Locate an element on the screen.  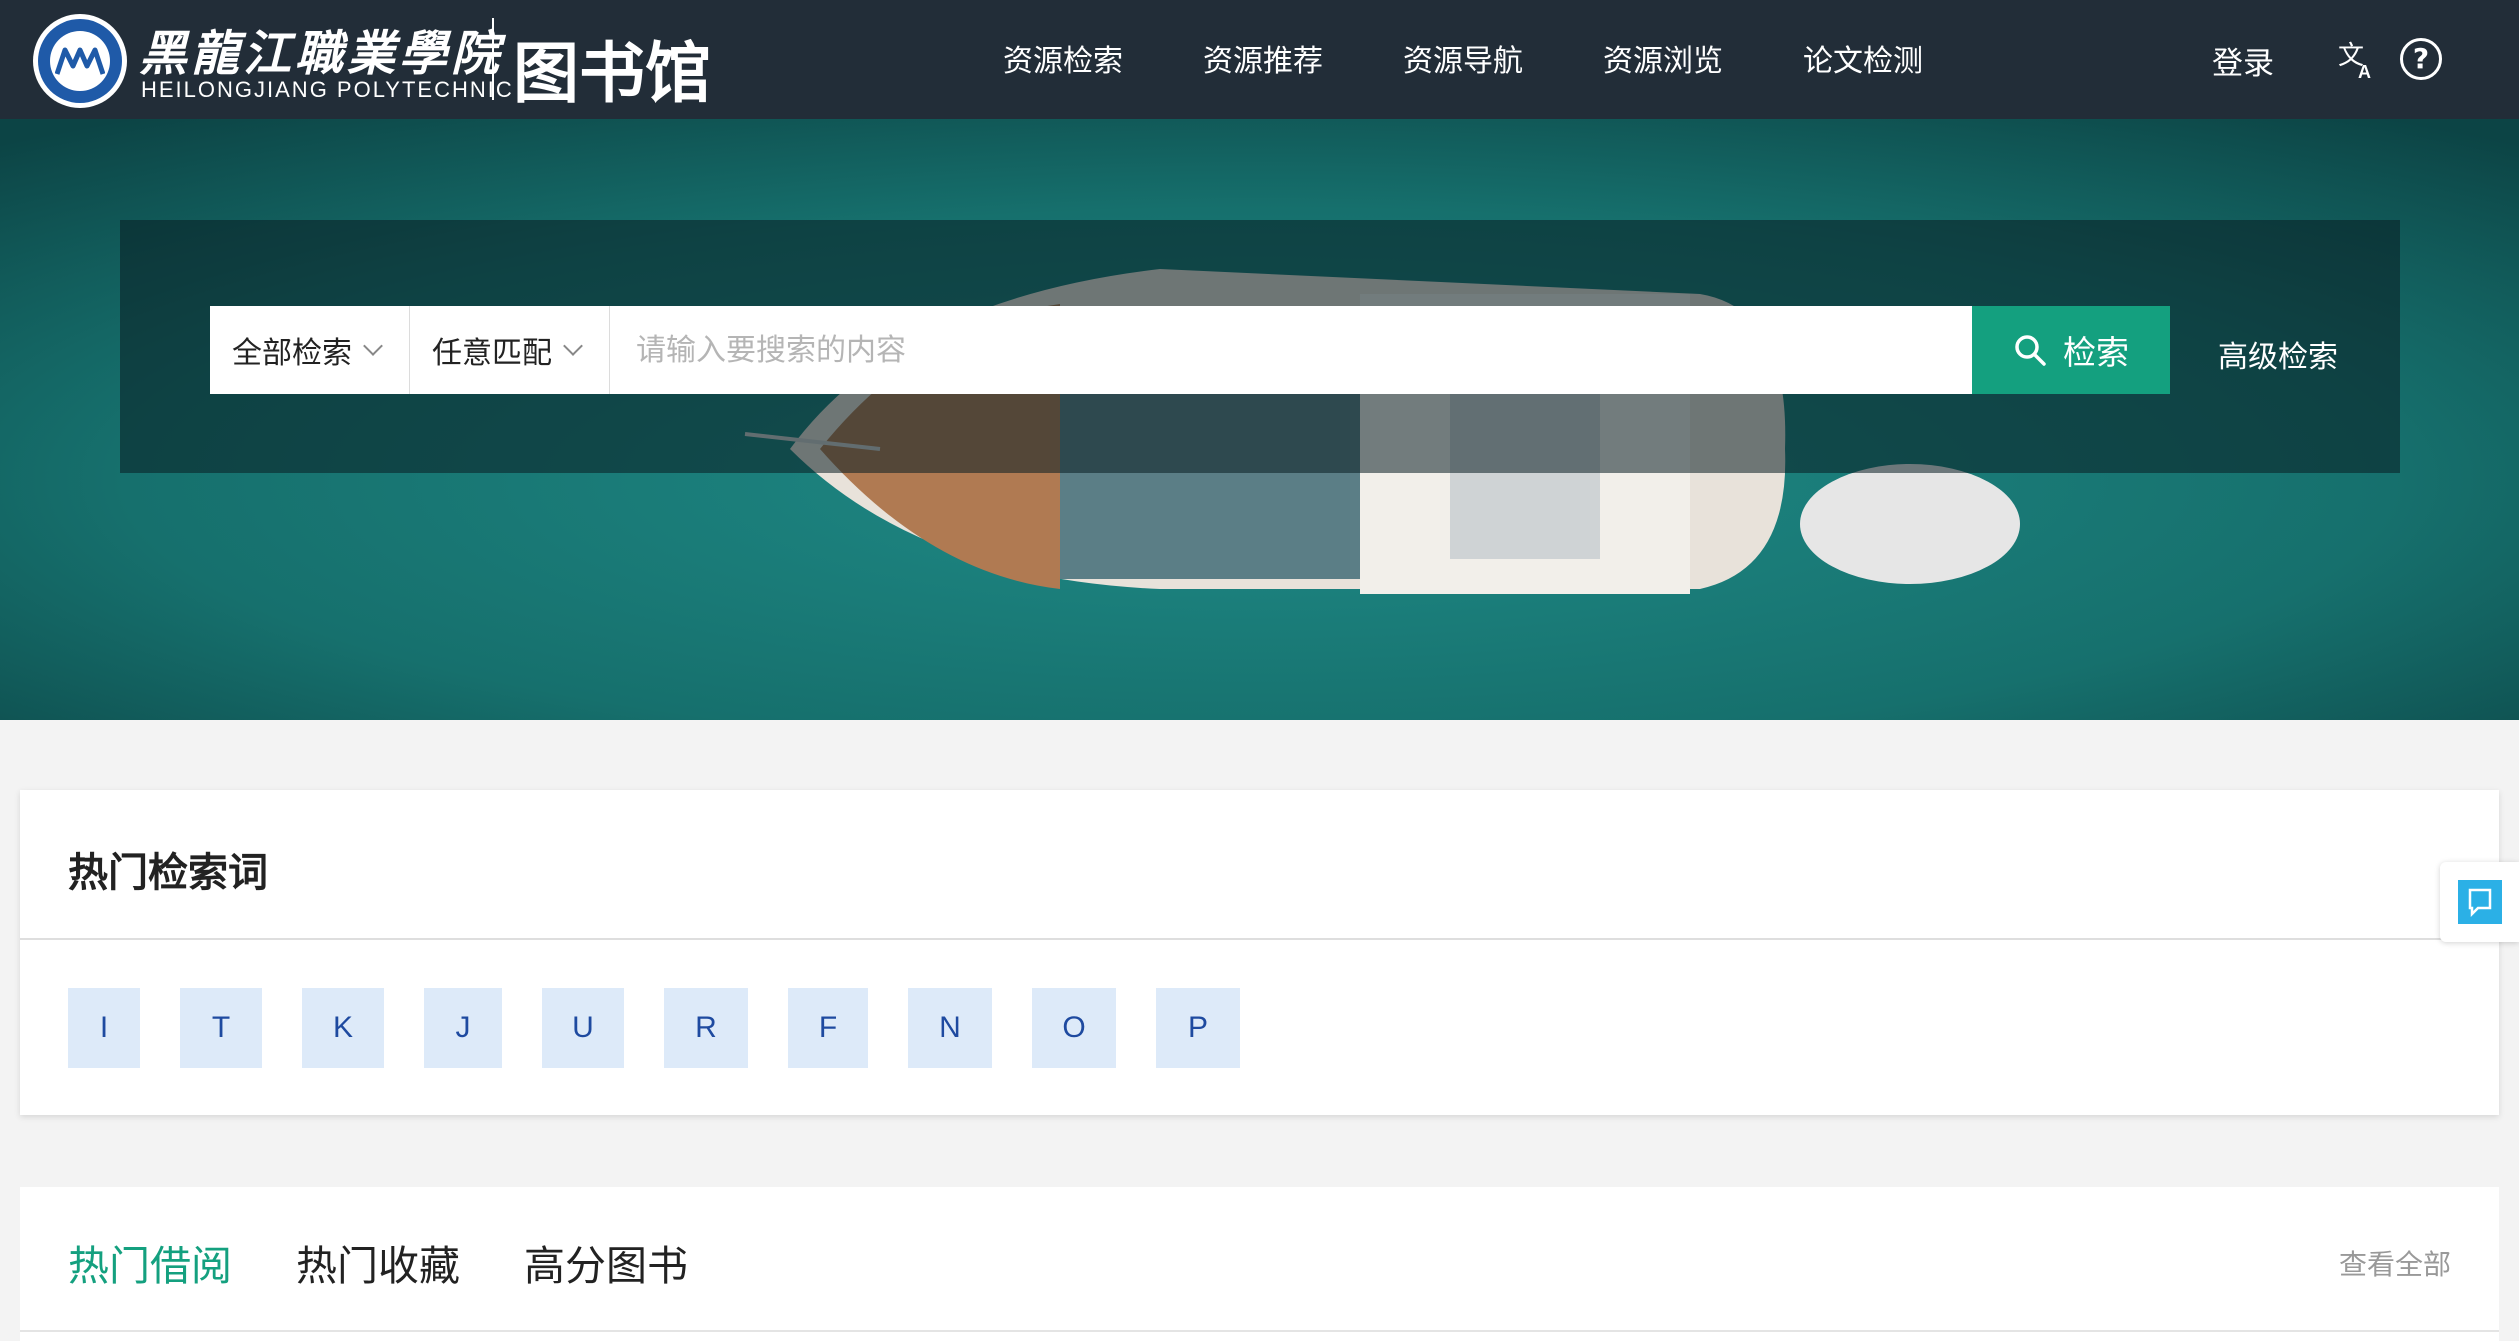
translate-icon: 文 A is located at coordinates (2356, 60).